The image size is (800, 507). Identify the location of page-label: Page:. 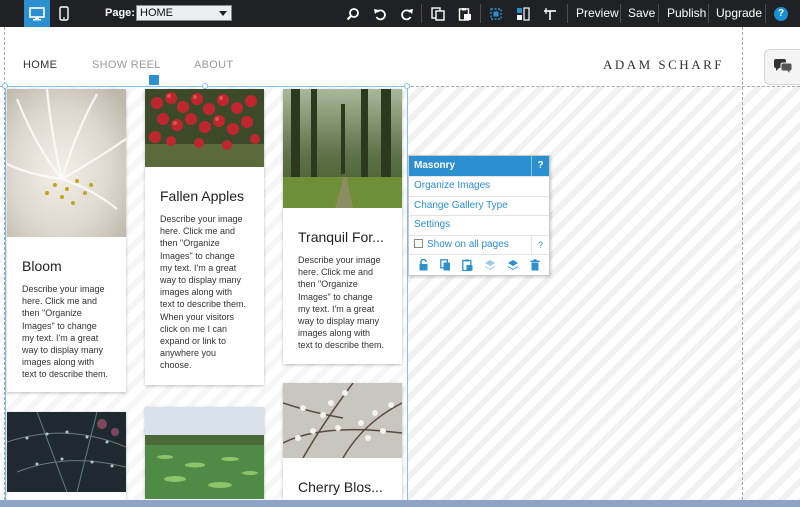
(120, 13).